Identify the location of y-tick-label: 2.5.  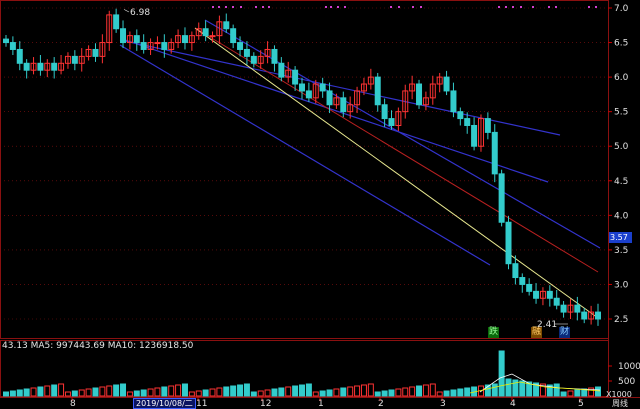
(621, 320).